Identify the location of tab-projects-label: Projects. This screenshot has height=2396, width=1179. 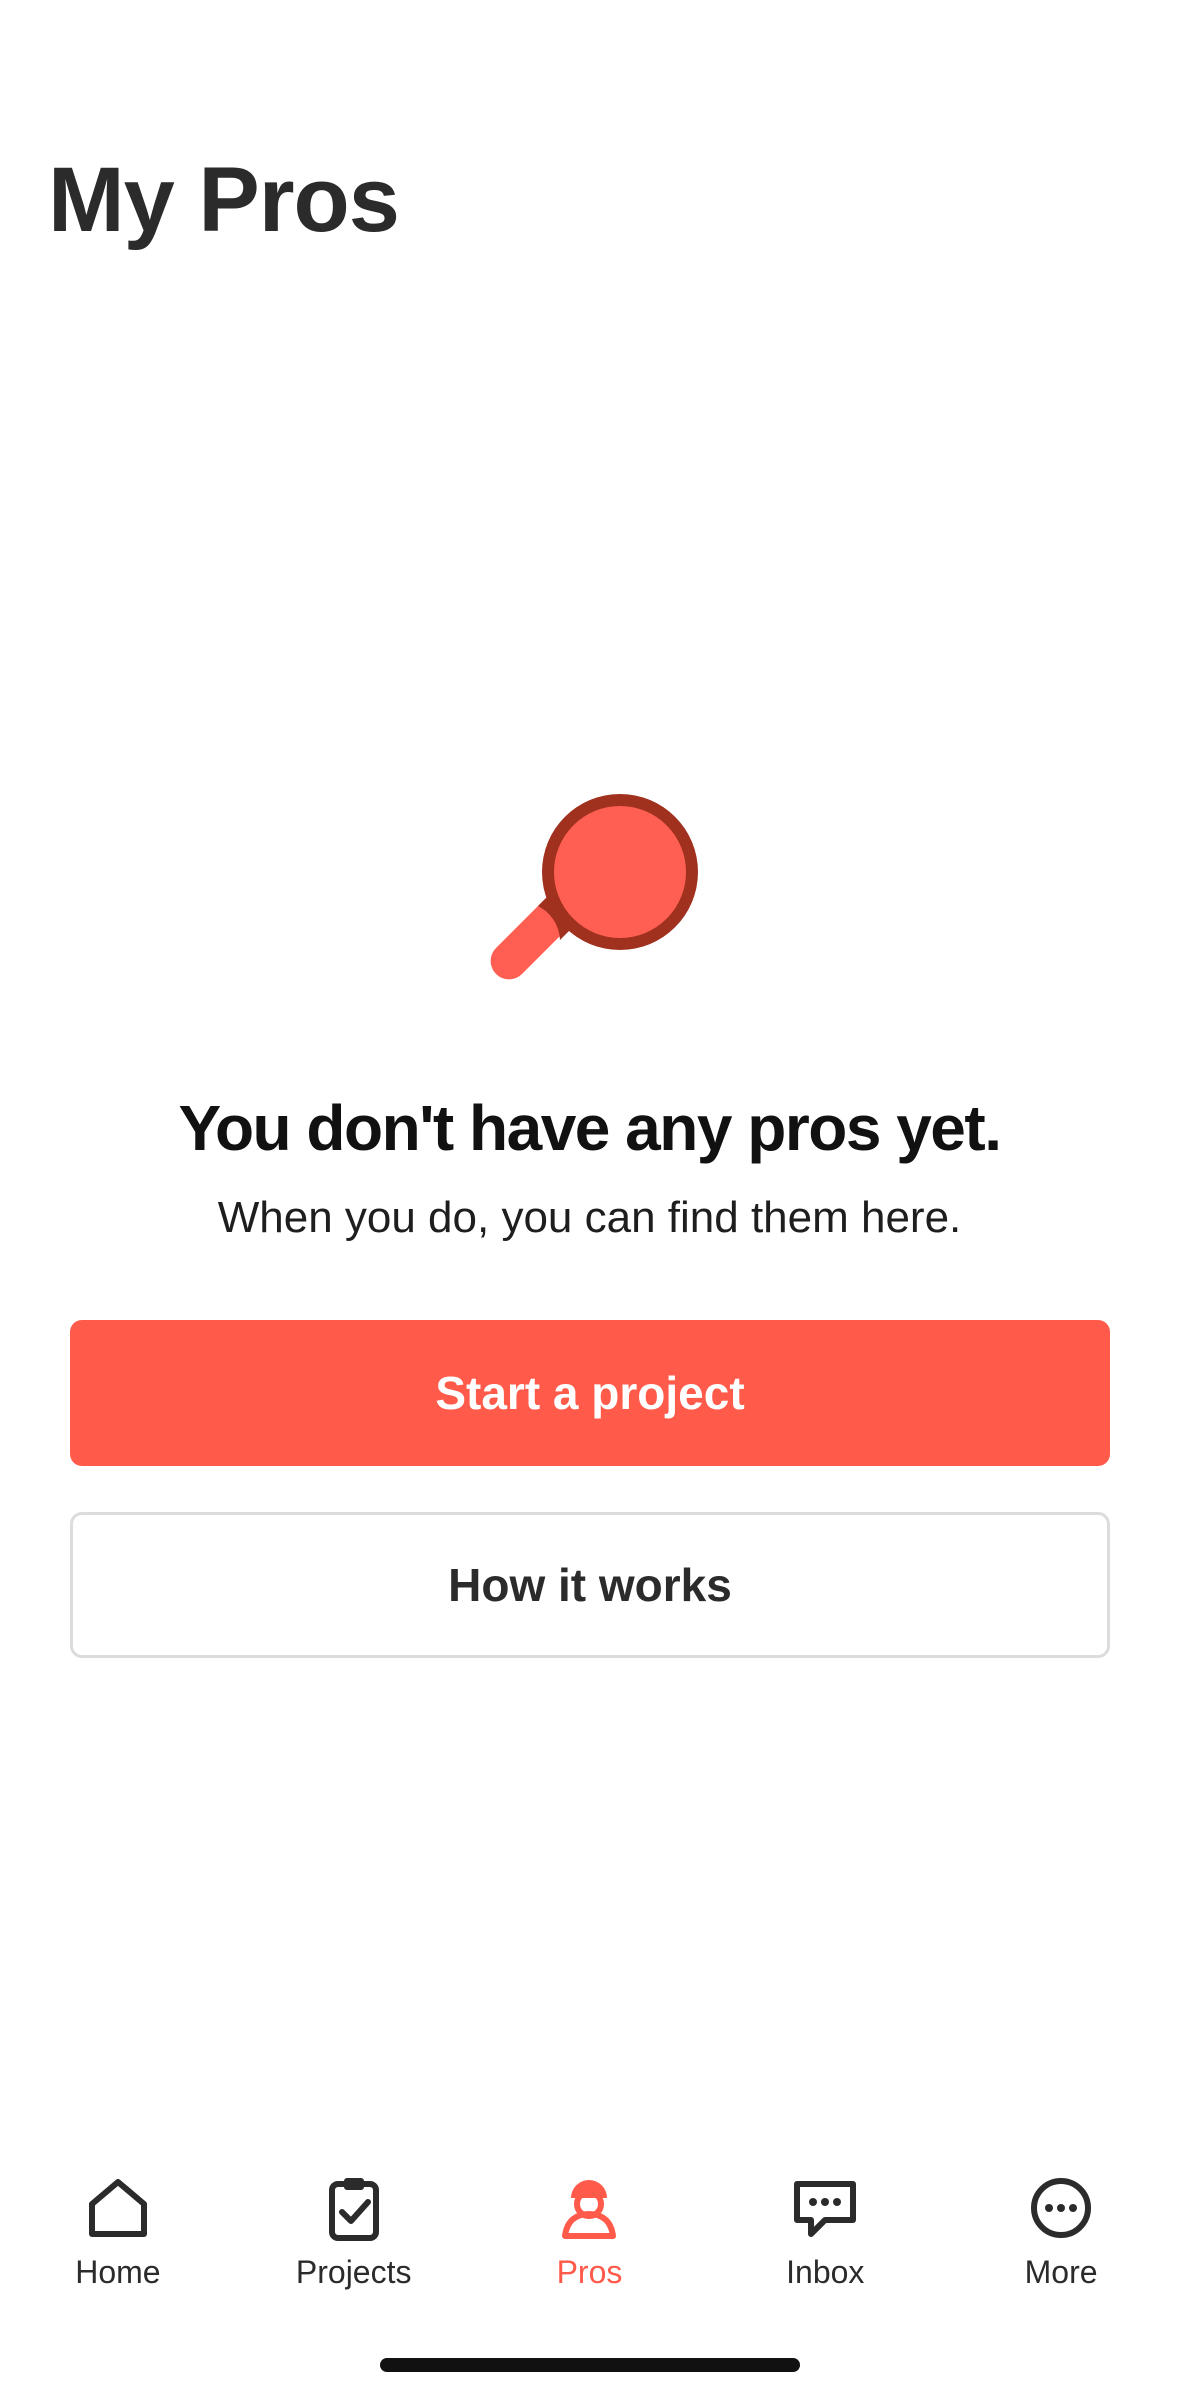
(353, 2272).